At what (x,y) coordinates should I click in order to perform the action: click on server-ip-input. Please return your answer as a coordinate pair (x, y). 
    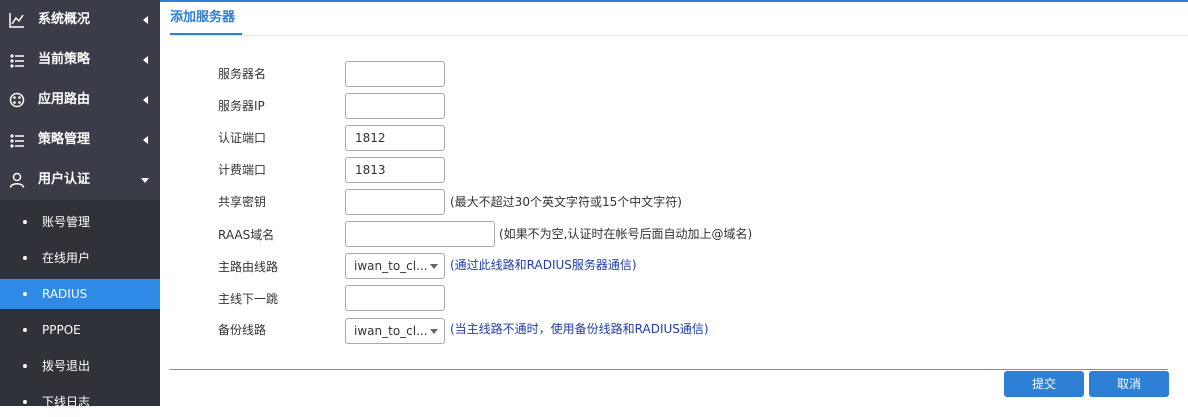
    Looking at the image, I should click on (395, 106).